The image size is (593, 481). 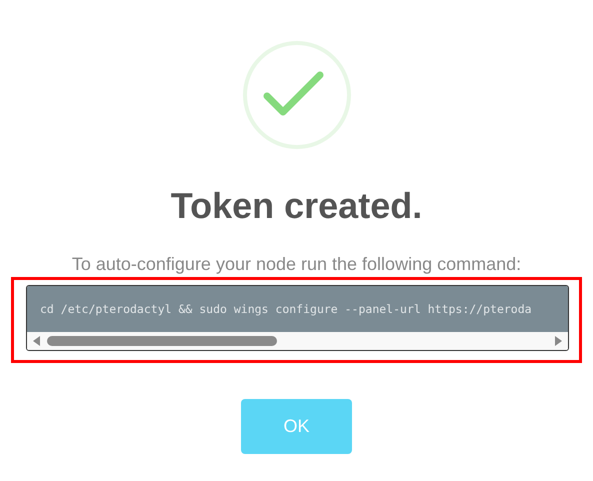 I want to click on success-check-icon, so click(x=296, y=95).